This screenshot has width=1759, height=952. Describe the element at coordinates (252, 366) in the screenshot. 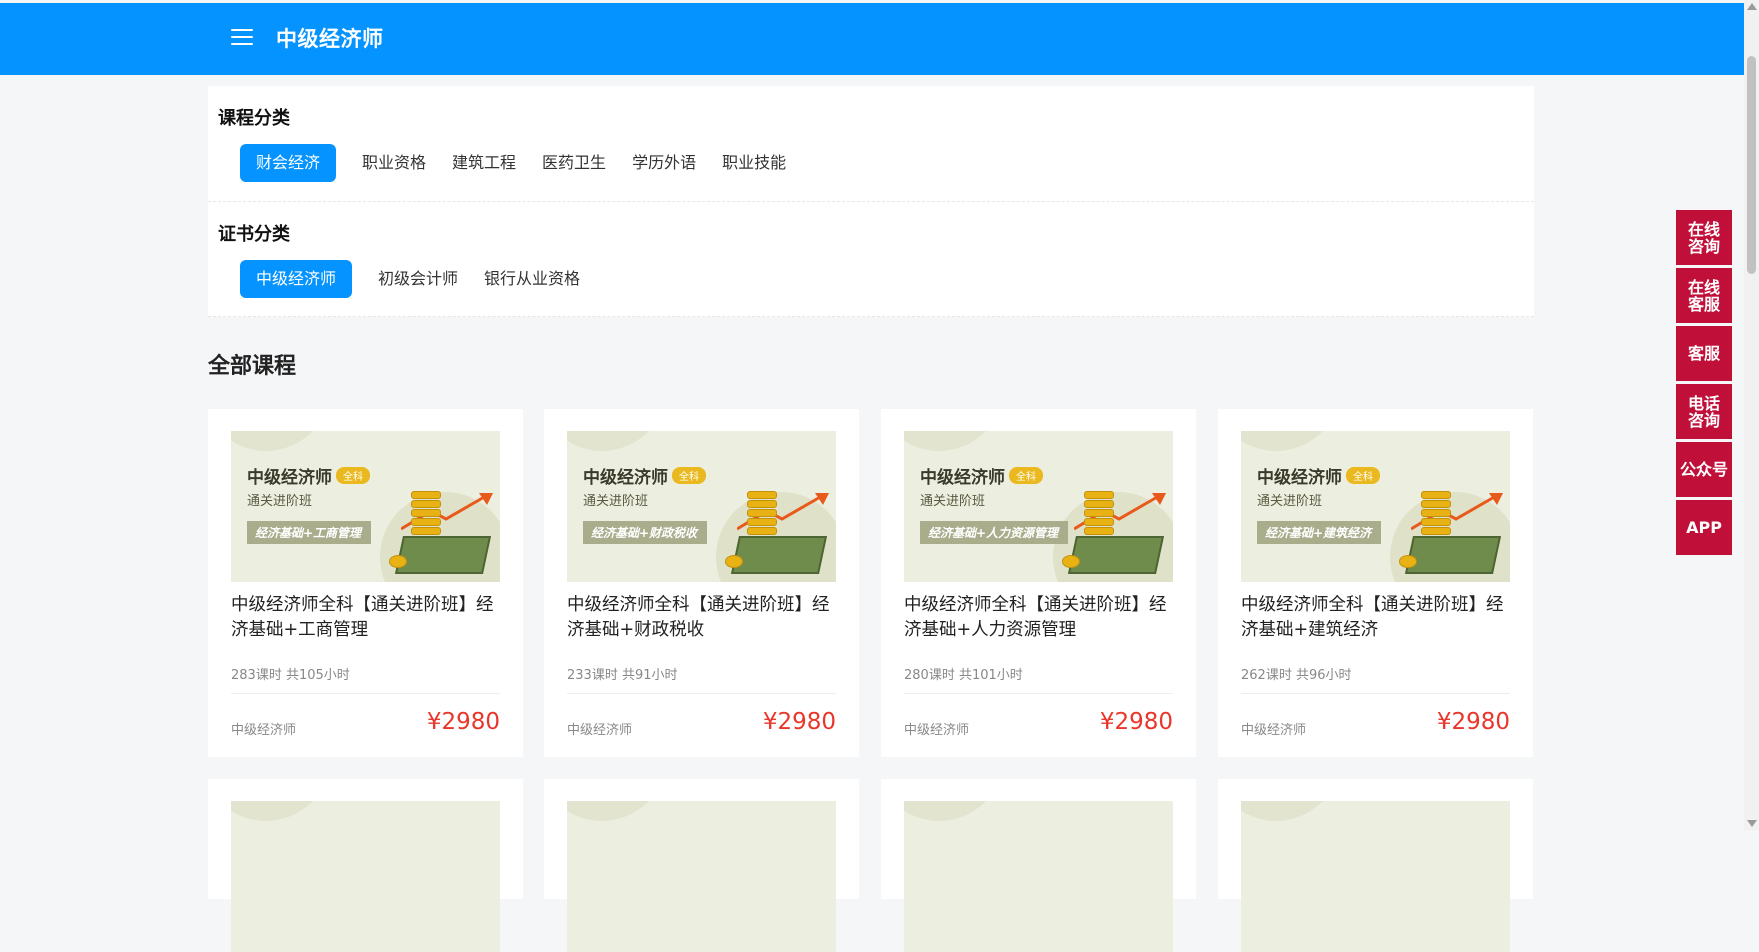

I see `all-courses-heading: 全部课程` at that location.